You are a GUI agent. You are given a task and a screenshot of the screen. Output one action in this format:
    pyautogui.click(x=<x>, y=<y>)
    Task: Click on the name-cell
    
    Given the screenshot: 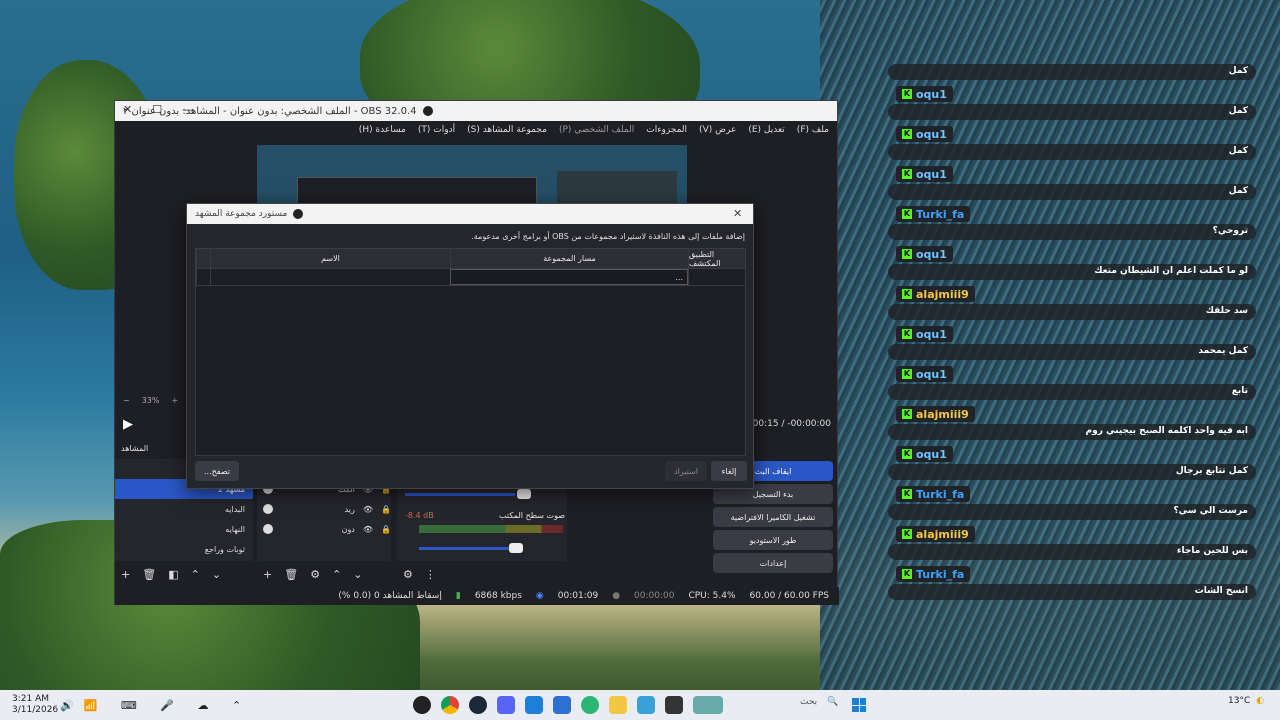 What is the action you would take?
    pyautogui.click(x=330, y=277)
    